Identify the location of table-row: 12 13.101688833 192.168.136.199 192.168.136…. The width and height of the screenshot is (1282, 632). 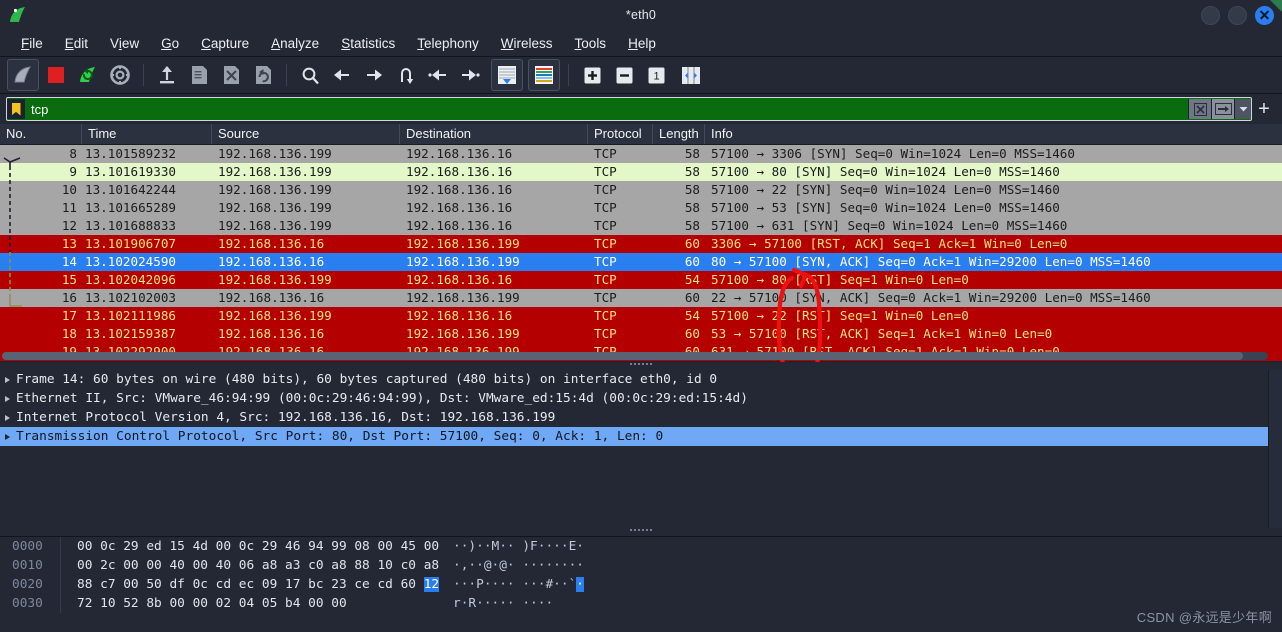
(641, 226).